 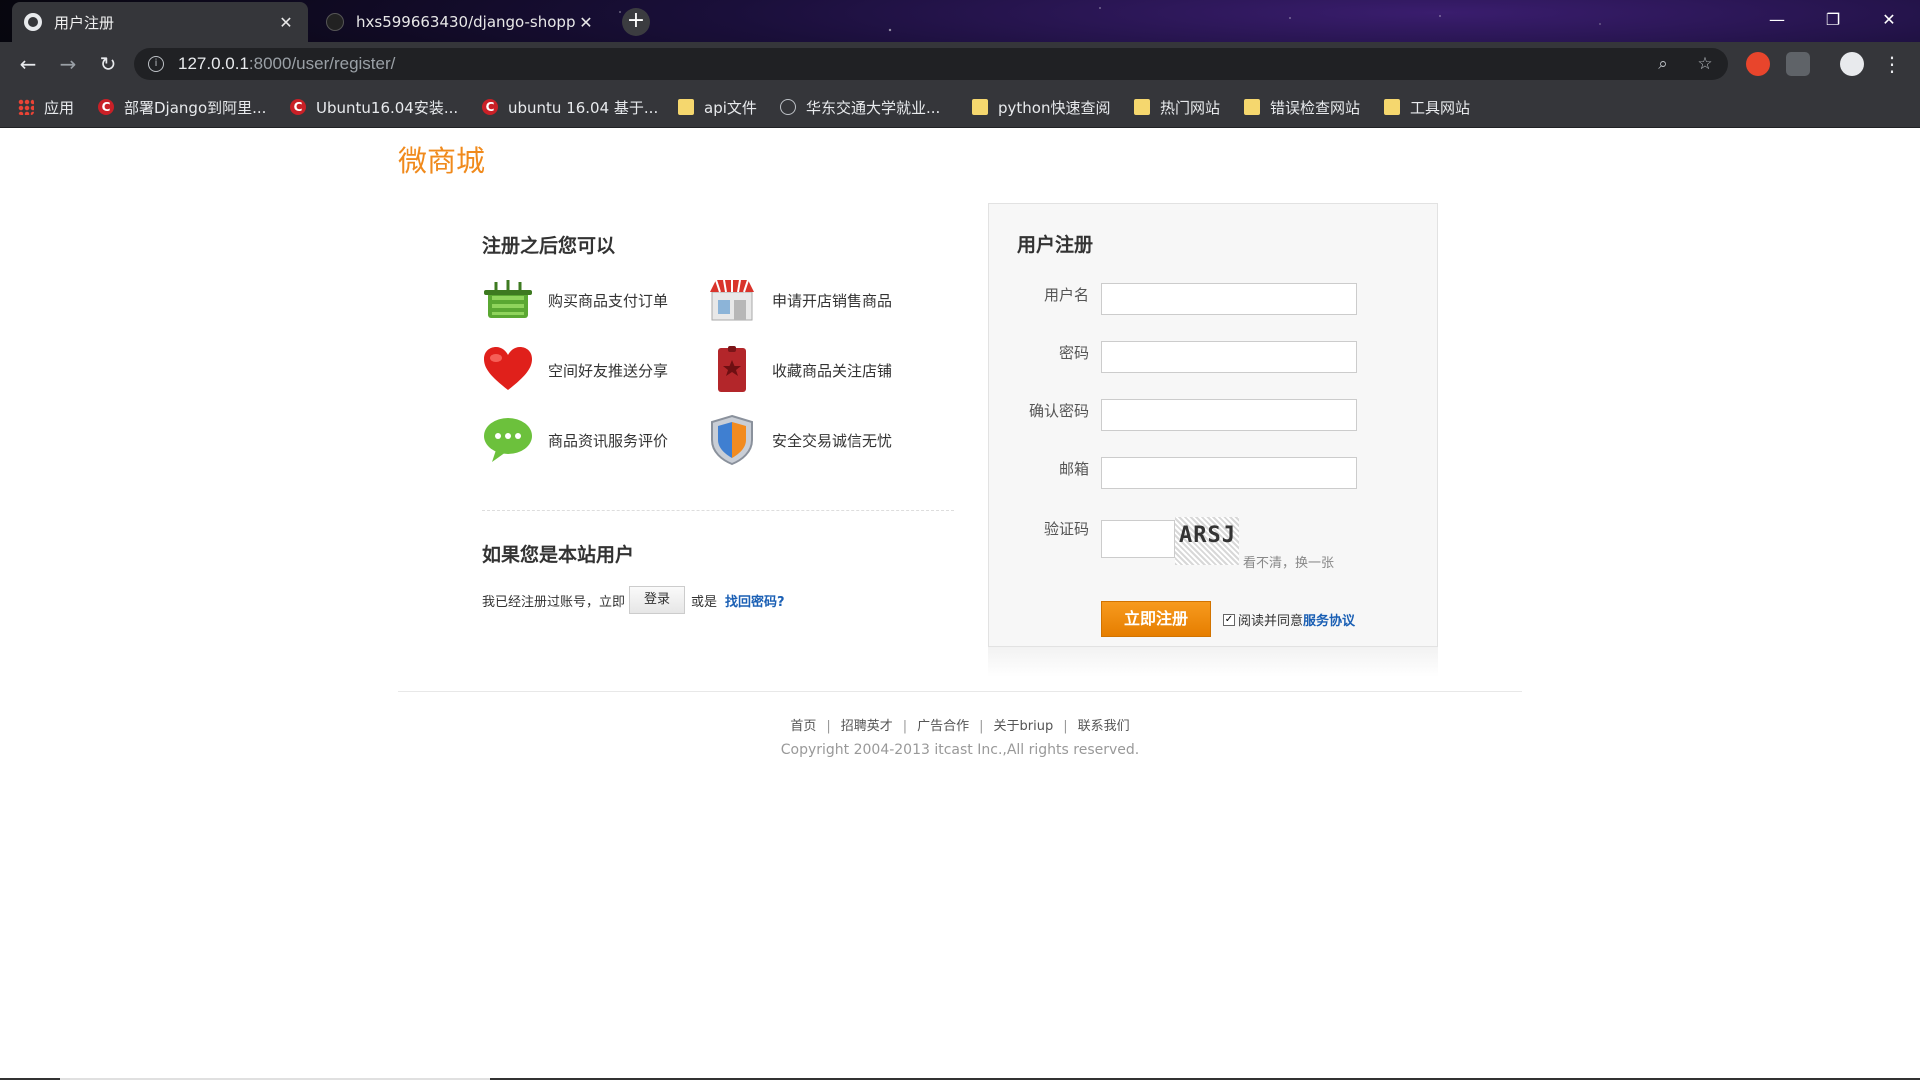 What do you see at coordinates (554, 602) in the screenshot?
I see `member-text: 我已经注册过账号，立即` at bounding box center [554, 602].